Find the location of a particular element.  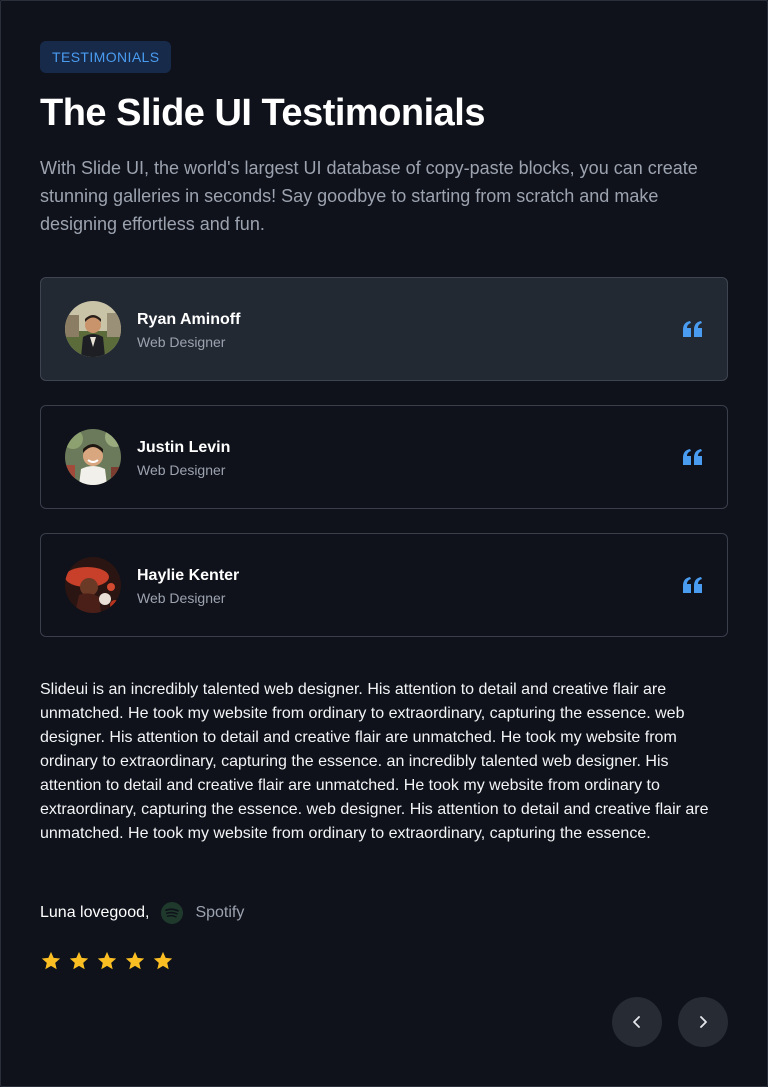

testimonial-name: Ryan Aminoff is located at coordinates (189, 319).